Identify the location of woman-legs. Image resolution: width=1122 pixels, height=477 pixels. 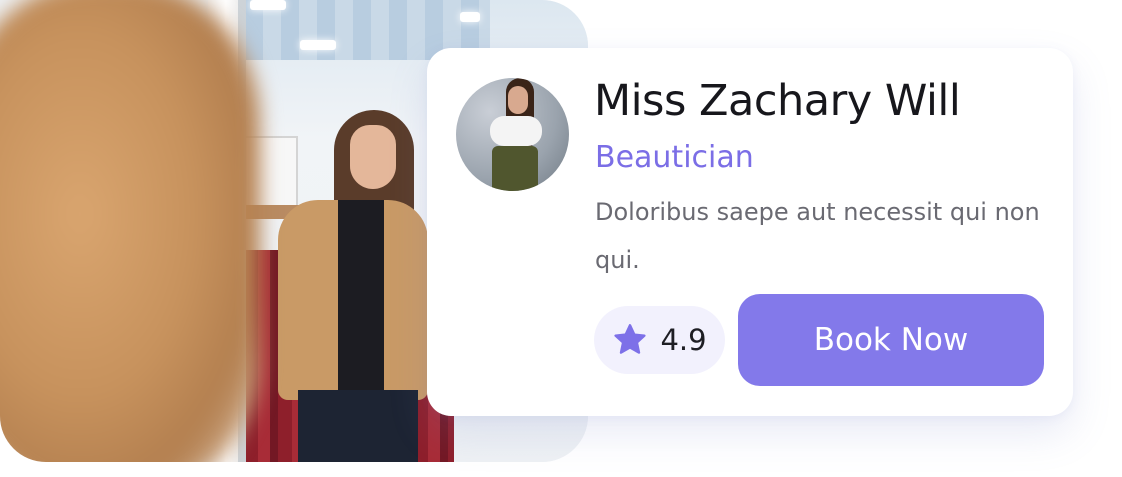
(358, 426).